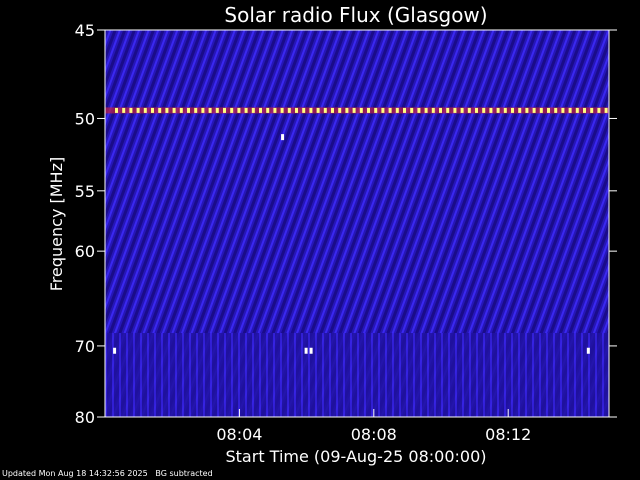 The width and height of the screenshot is (640, 480). I want to click on x-tick-label: 08:12, so click(508, 434).